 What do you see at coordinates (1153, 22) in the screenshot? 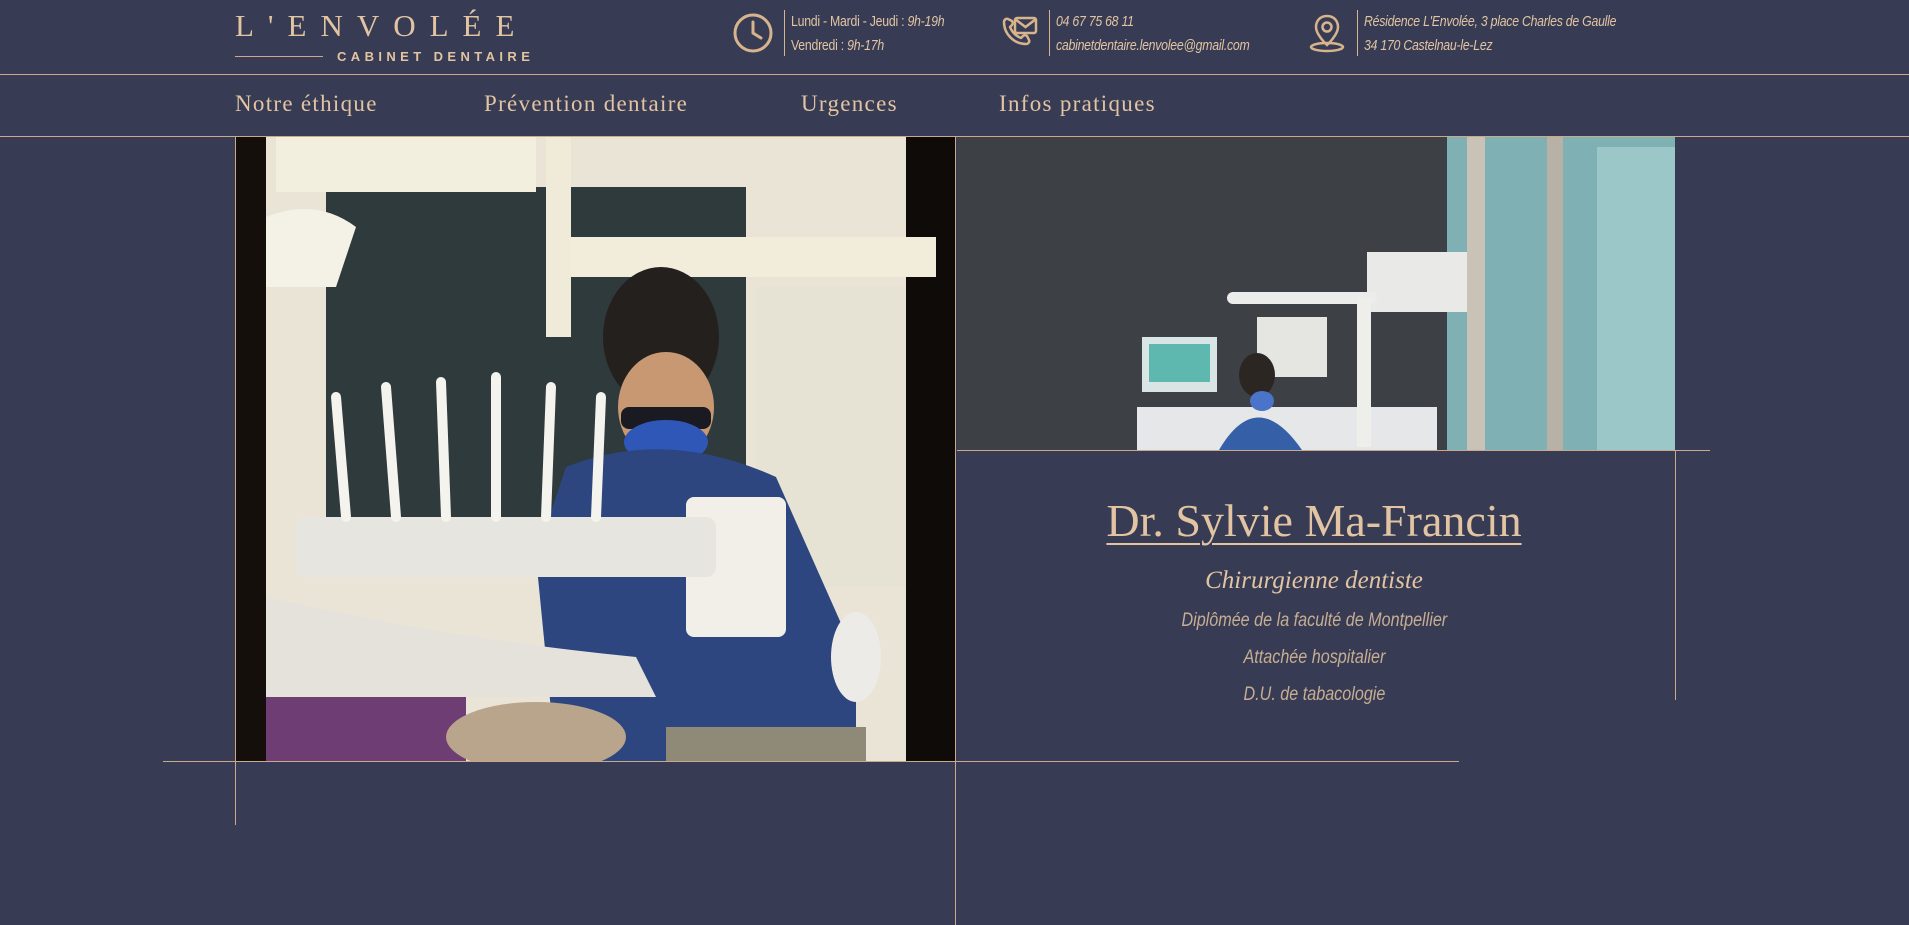
I see `phone-link: 04 67 75 68 11` at bounding box center [1153, 22].